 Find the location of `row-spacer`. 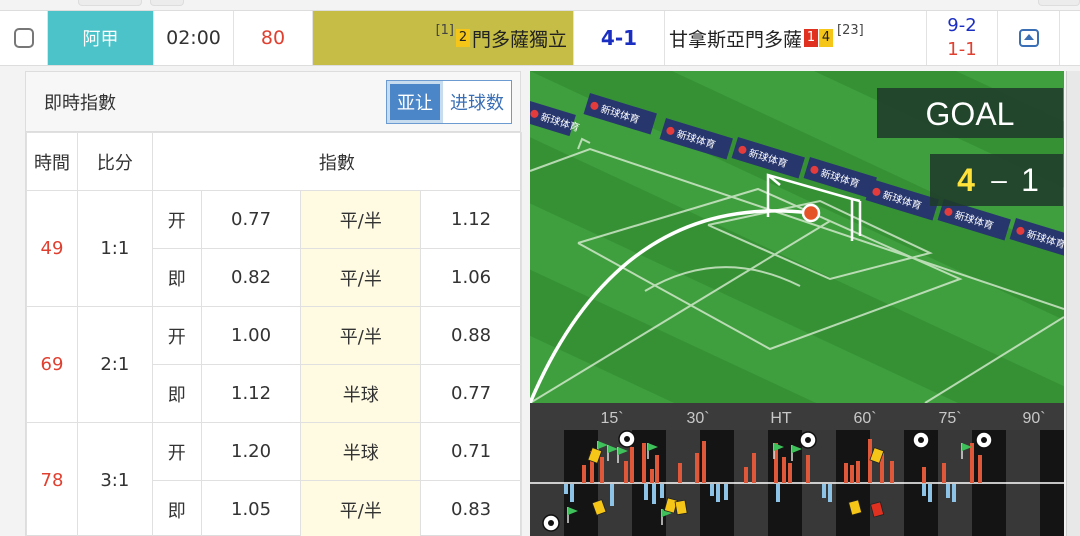

row-spacer is located at coordinates (1070, 38).